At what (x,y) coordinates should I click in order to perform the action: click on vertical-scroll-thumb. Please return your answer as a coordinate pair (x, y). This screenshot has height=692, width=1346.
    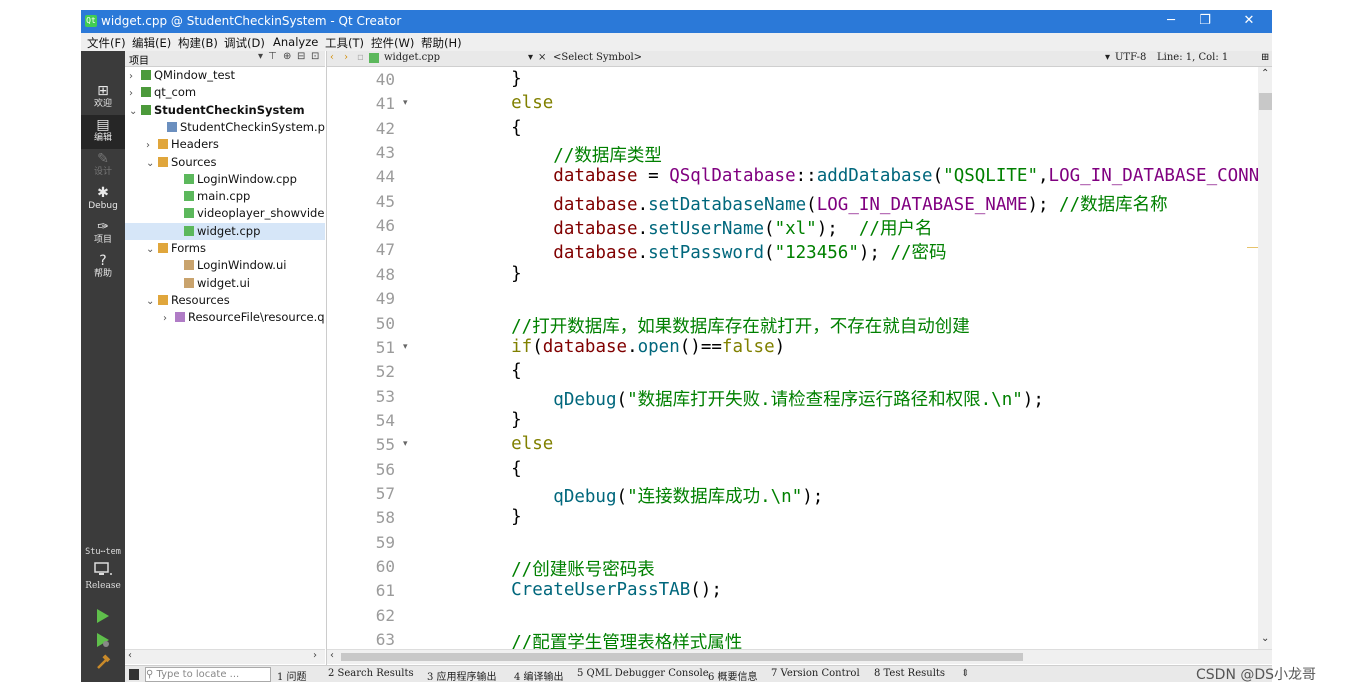
    Looking at the image, I should click on (1265, 101).